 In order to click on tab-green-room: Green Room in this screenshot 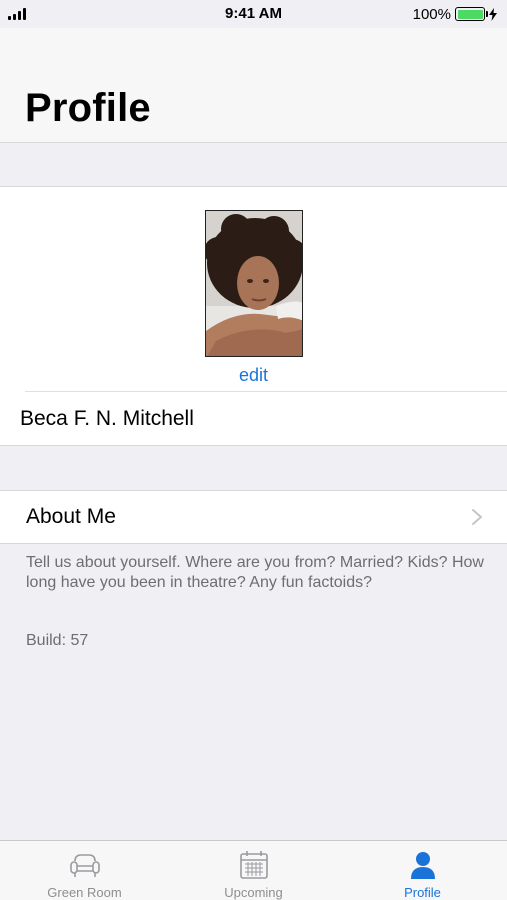, I will do `click(84, 870)`.